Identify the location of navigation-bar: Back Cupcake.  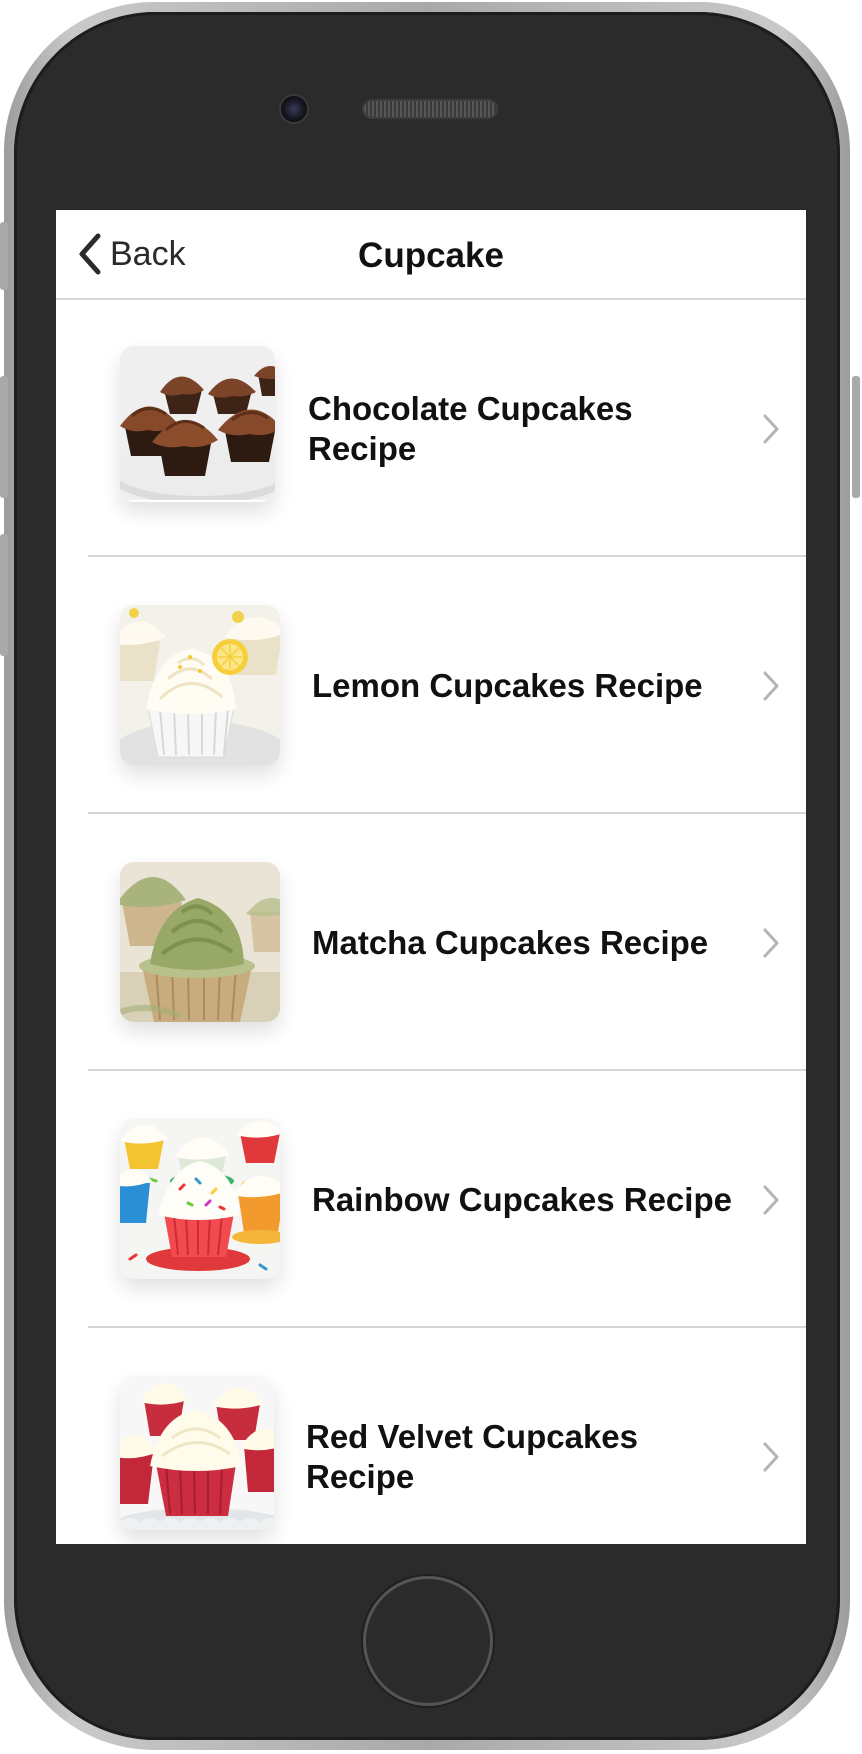
(431, 255).